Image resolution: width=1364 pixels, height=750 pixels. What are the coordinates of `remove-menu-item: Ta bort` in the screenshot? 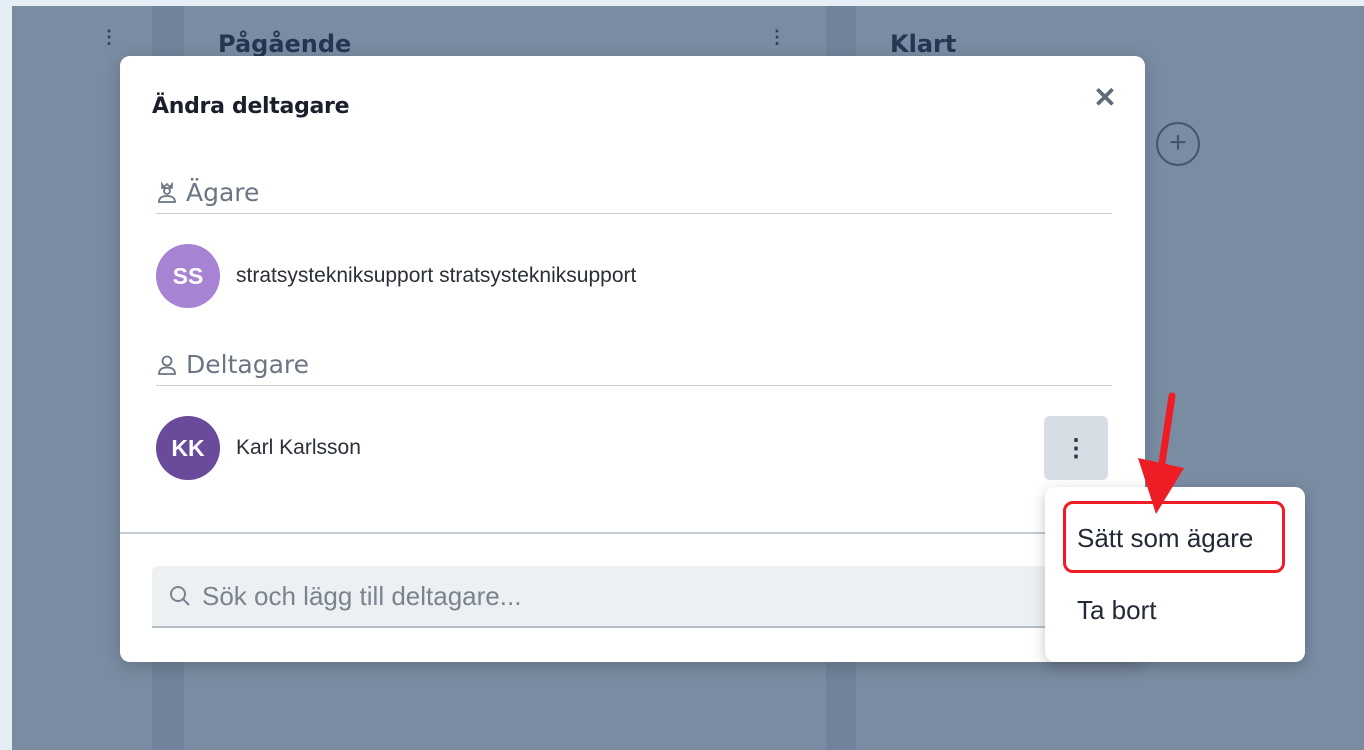 It's located at (1174, 610).